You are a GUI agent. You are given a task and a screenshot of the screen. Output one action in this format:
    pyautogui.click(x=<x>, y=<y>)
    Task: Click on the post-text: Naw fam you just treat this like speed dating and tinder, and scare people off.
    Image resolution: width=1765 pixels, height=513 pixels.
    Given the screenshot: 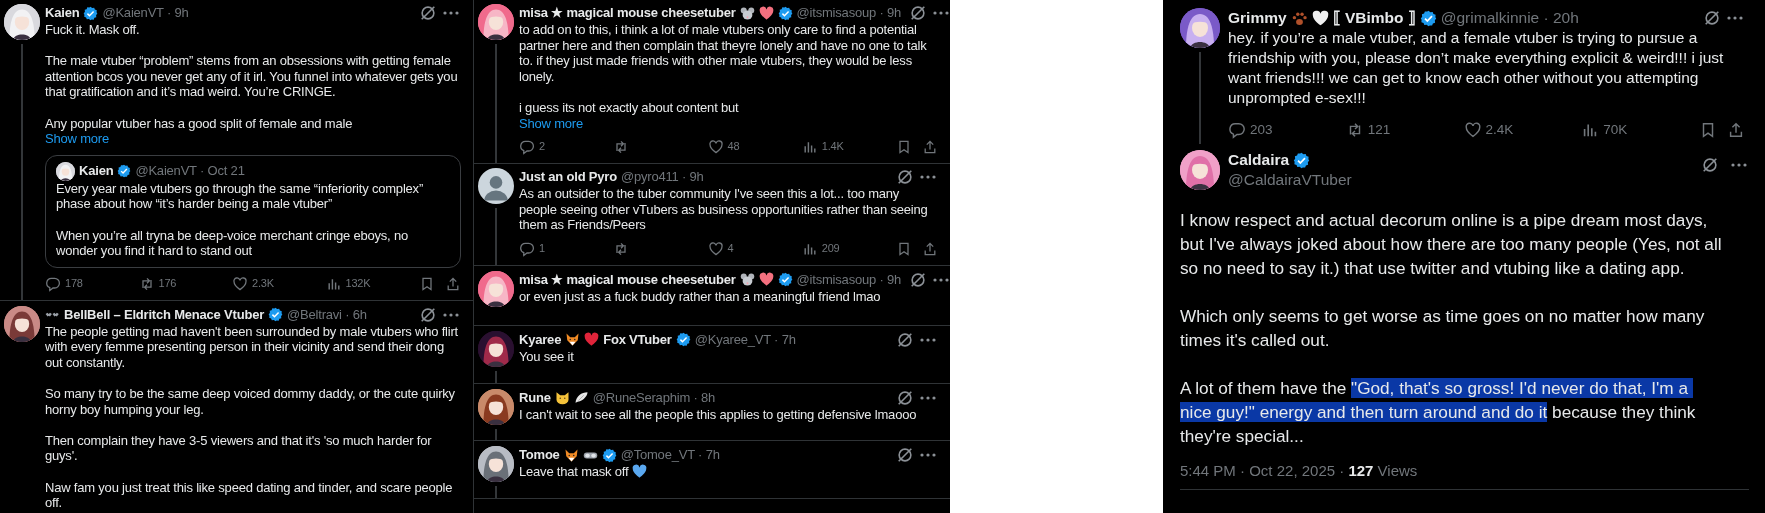 What is the action you would take?
    pyautogui.click(x=249, y=495)
    